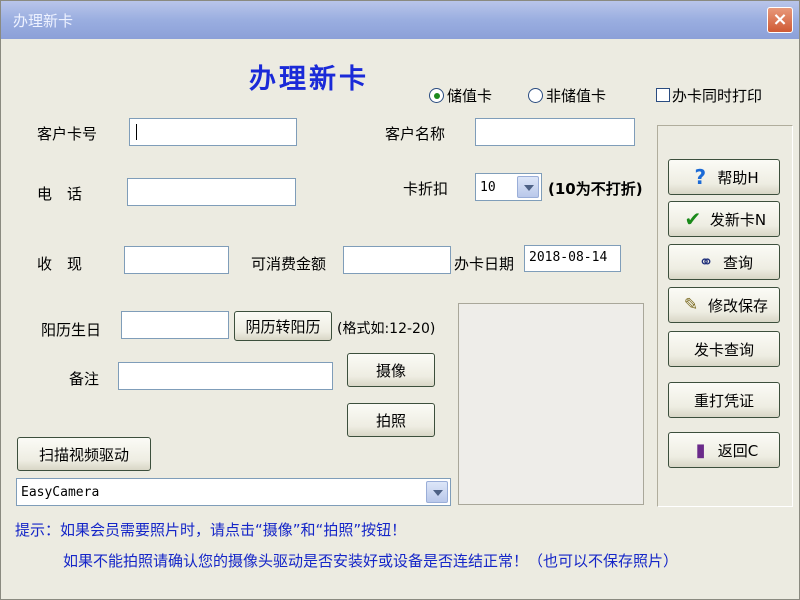 This screenshot has width=800, height=600. I want to click on reprint-receipt-button: 重打凭证, so click(724, 400).